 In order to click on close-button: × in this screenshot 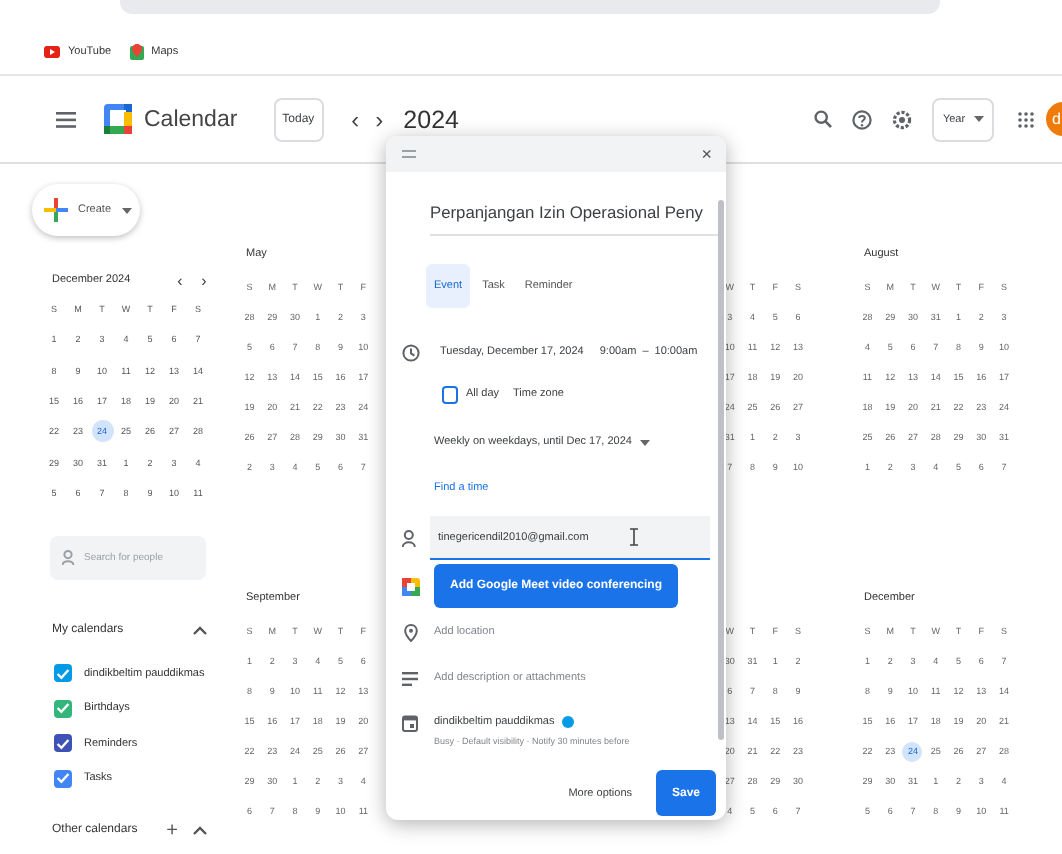, I will do `click(706, 154)`.